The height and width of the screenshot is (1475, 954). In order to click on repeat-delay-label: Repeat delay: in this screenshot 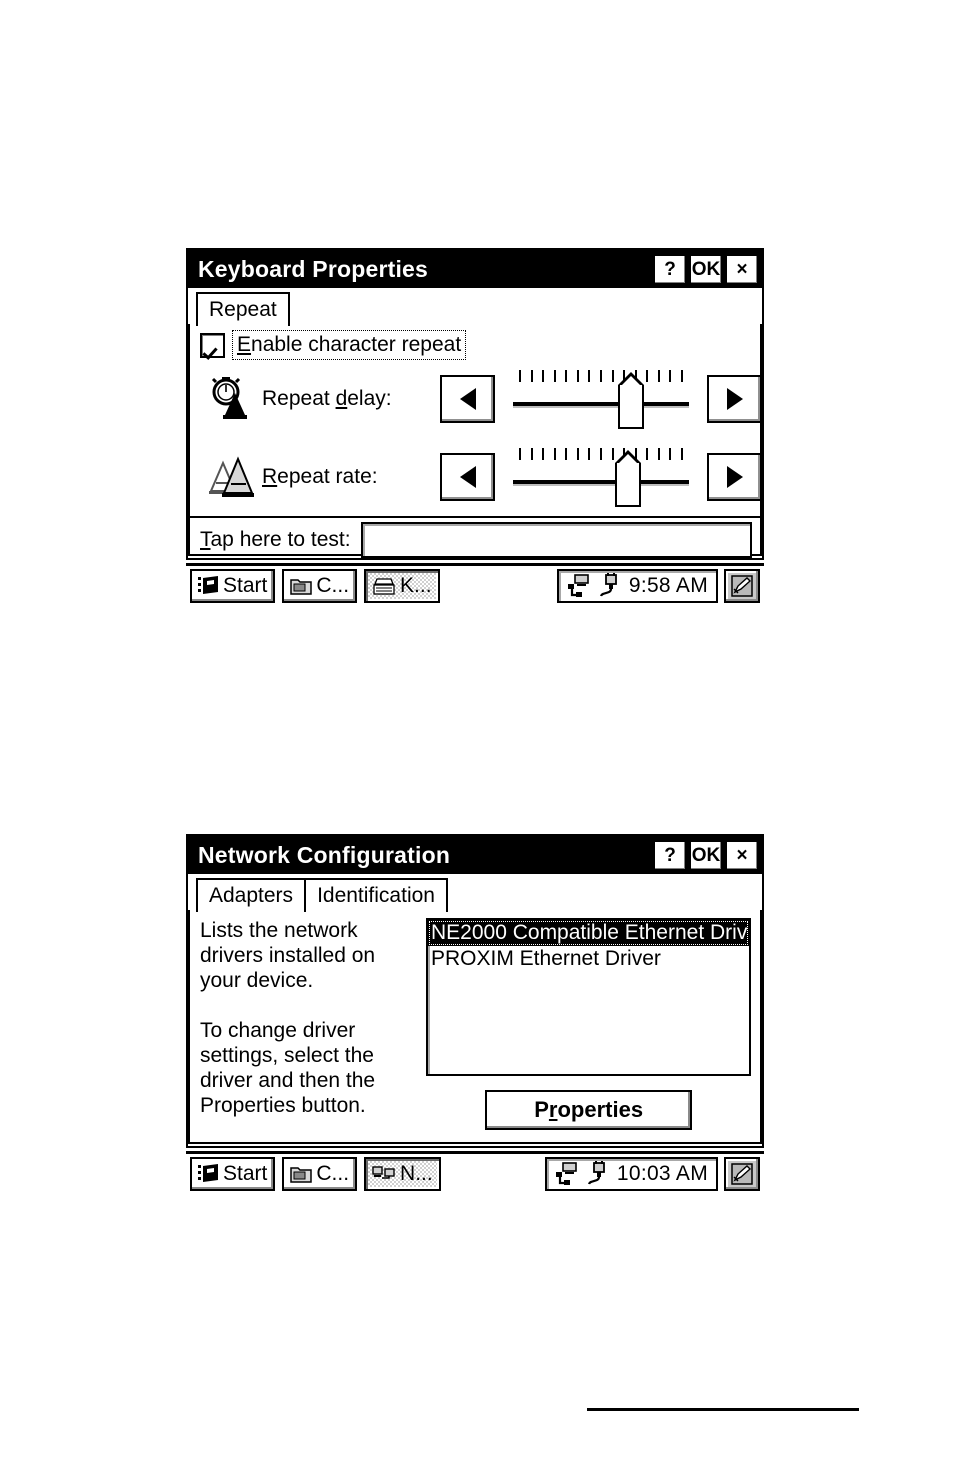, I will do `click(351, 399)`.